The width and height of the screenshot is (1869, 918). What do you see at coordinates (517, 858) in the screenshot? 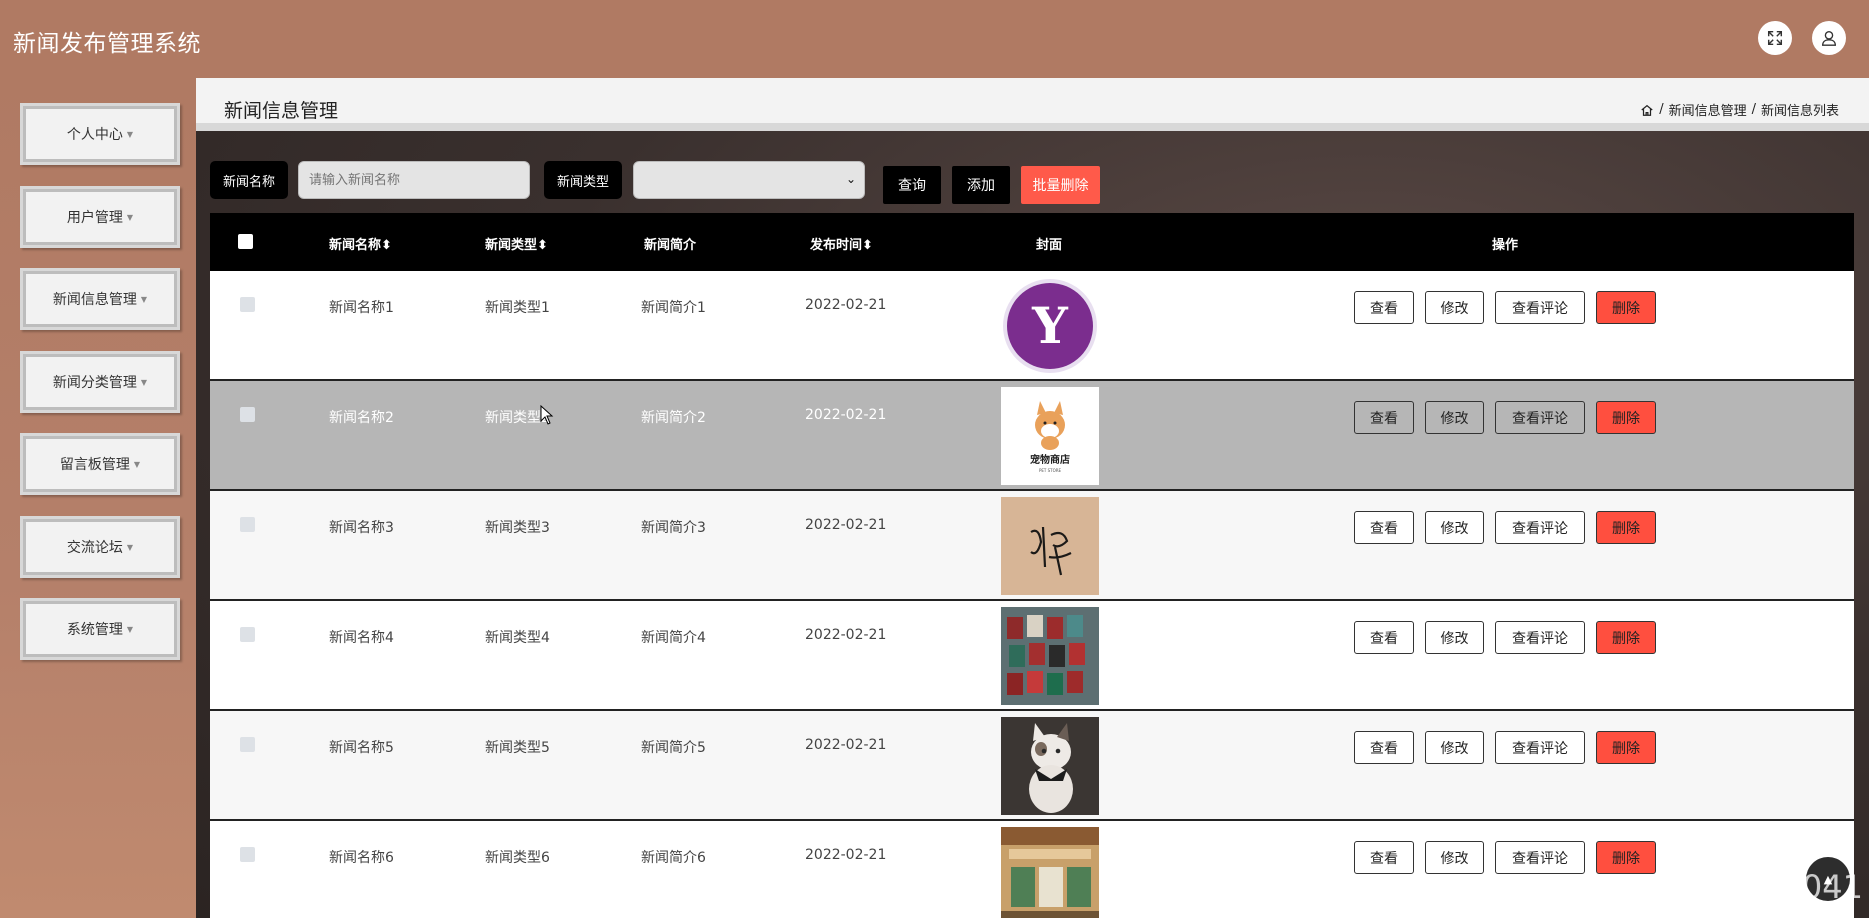
I see `cell-news-type: 新闻类型6` at bounding box center [517, 858].